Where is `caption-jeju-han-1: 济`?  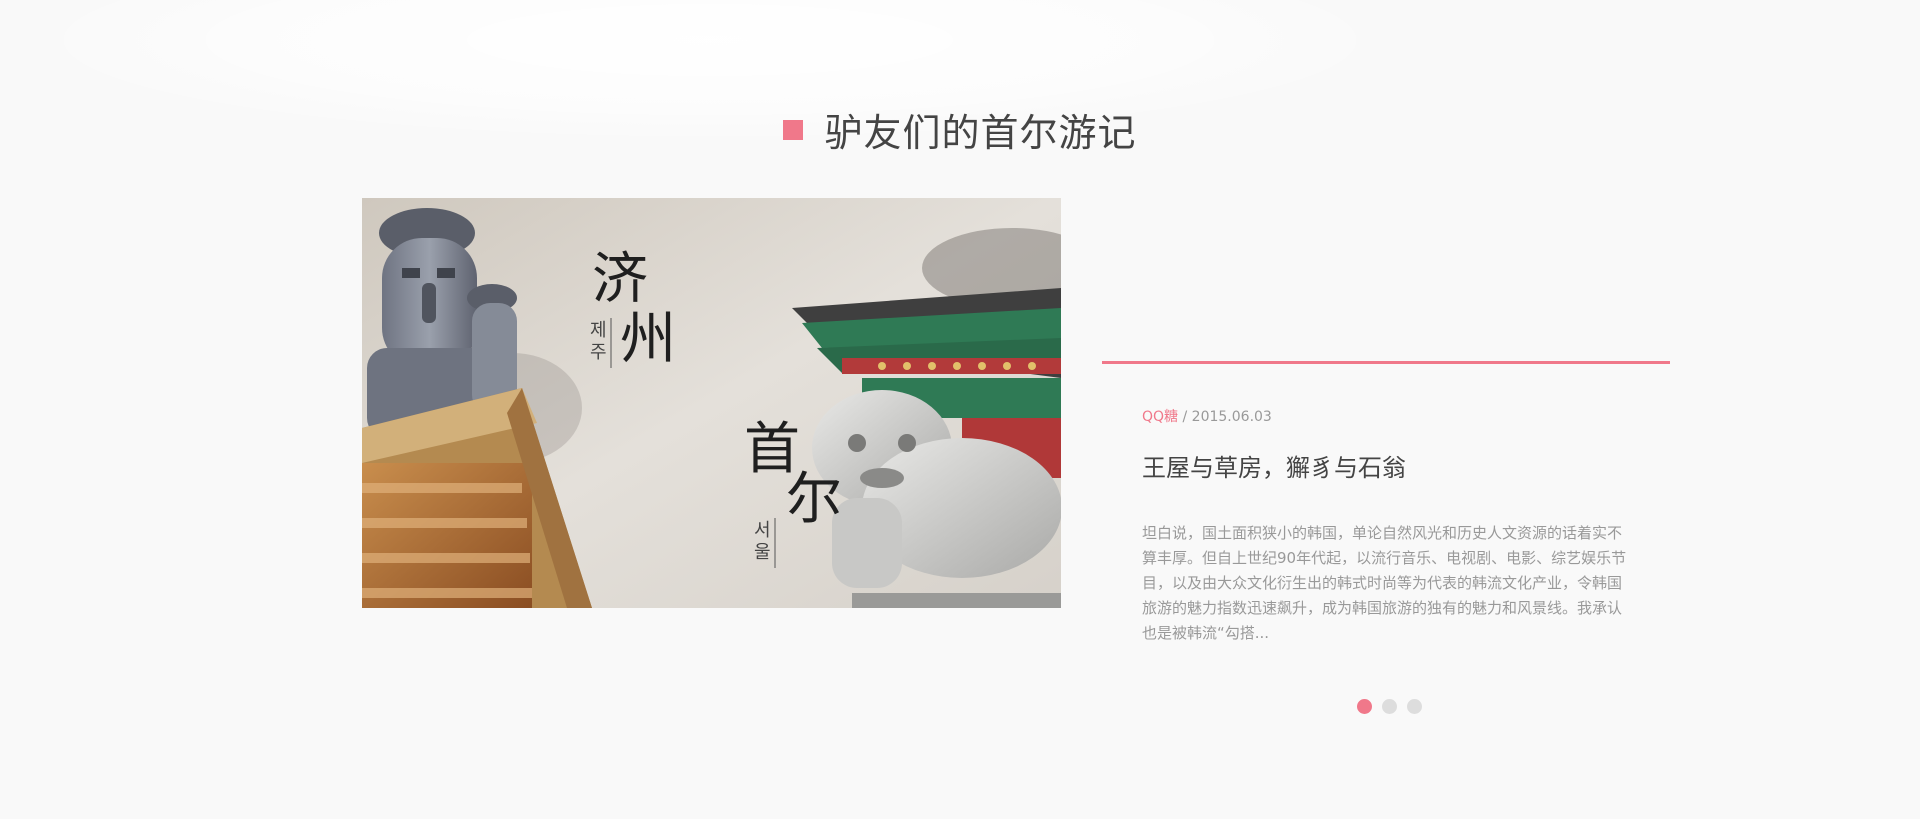 caption-jeju-han-1: 济 is located at coordinates (620, 279).